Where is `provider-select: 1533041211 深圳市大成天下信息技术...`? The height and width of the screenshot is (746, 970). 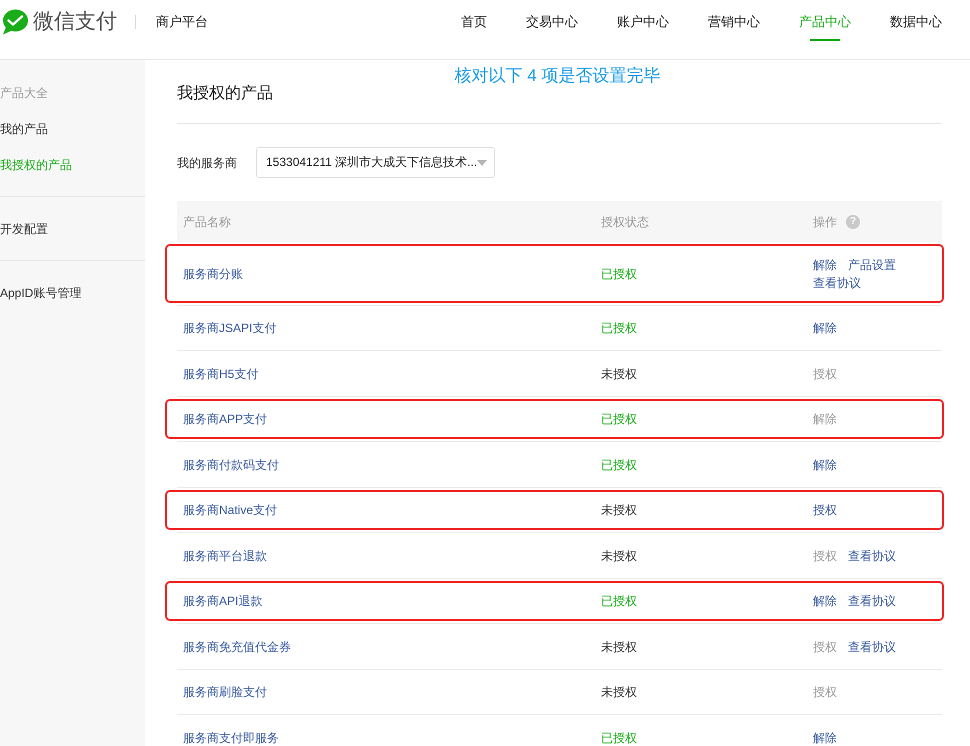 provider-select: 1533041211 深圳市大成天下信息技术... is located at coordinates (375, 162).